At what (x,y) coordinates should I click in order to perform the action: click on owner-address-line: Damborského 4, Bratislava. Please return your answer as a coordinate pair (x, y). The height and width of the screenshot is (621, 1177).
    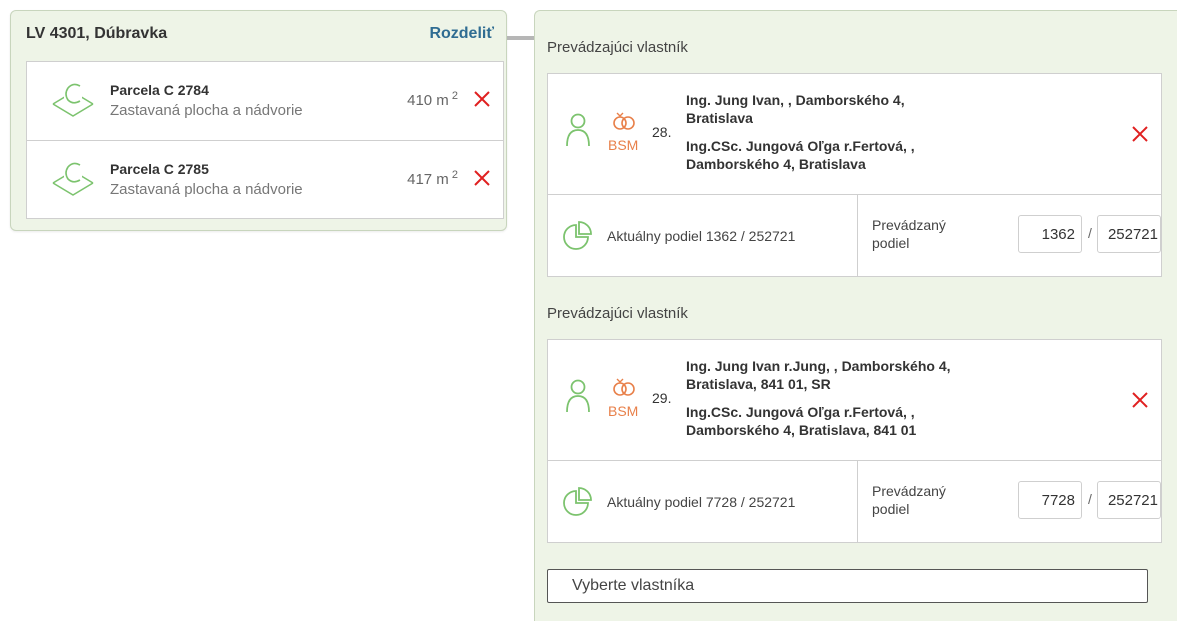
    Looking at the image, I should click on (776, 164).